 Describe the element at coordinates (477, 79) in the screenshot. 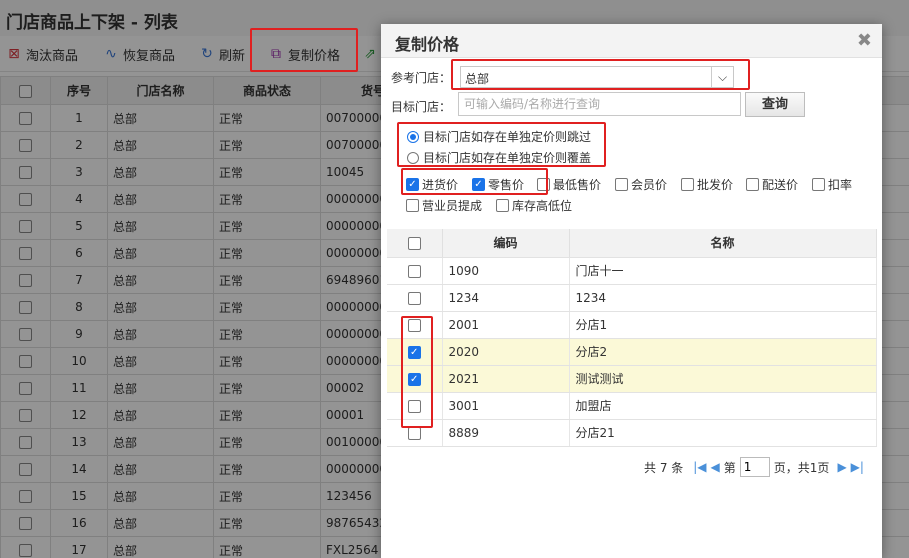

I see `ref-store-value: 总部` at that location.